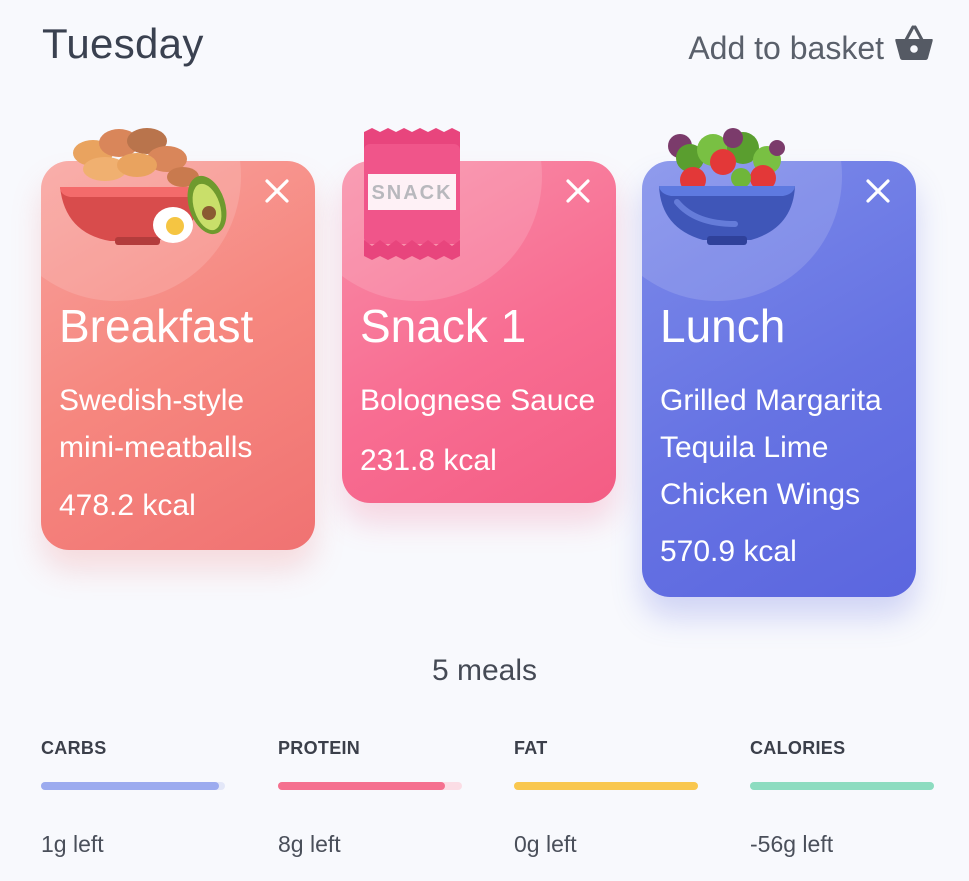  What do you see at coordinates (123, 43) in the screenshot?
I see `day-title: Tuesday` at bounding box center [123, 43].